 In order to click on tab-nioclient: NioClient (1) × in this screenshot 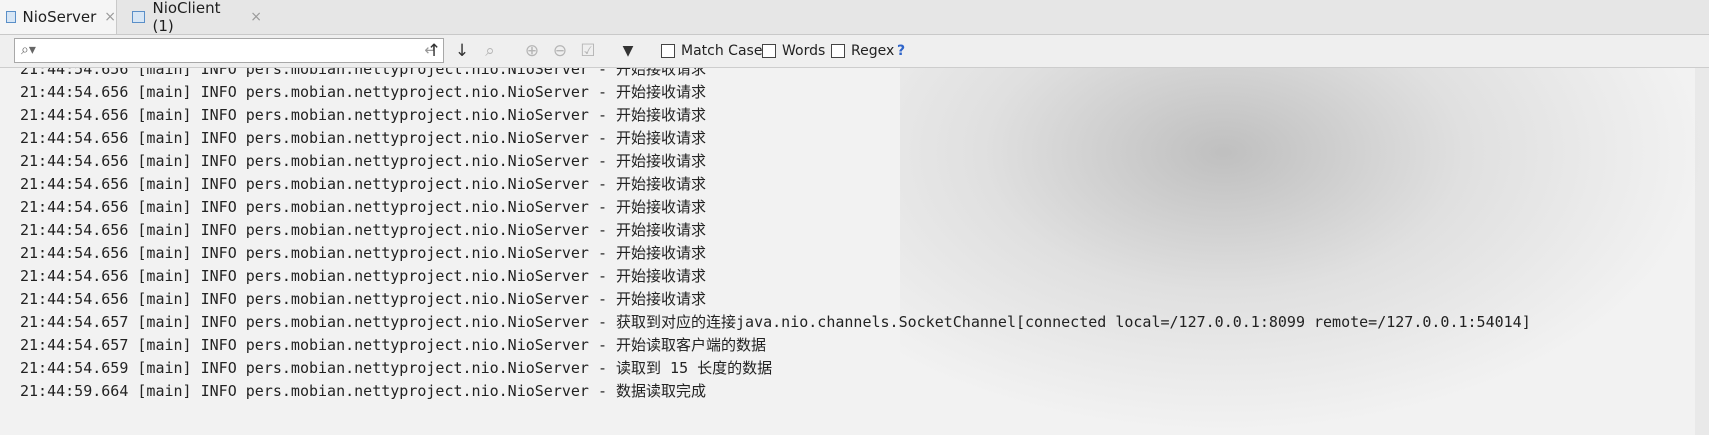, I will do `click(197, 17)`.